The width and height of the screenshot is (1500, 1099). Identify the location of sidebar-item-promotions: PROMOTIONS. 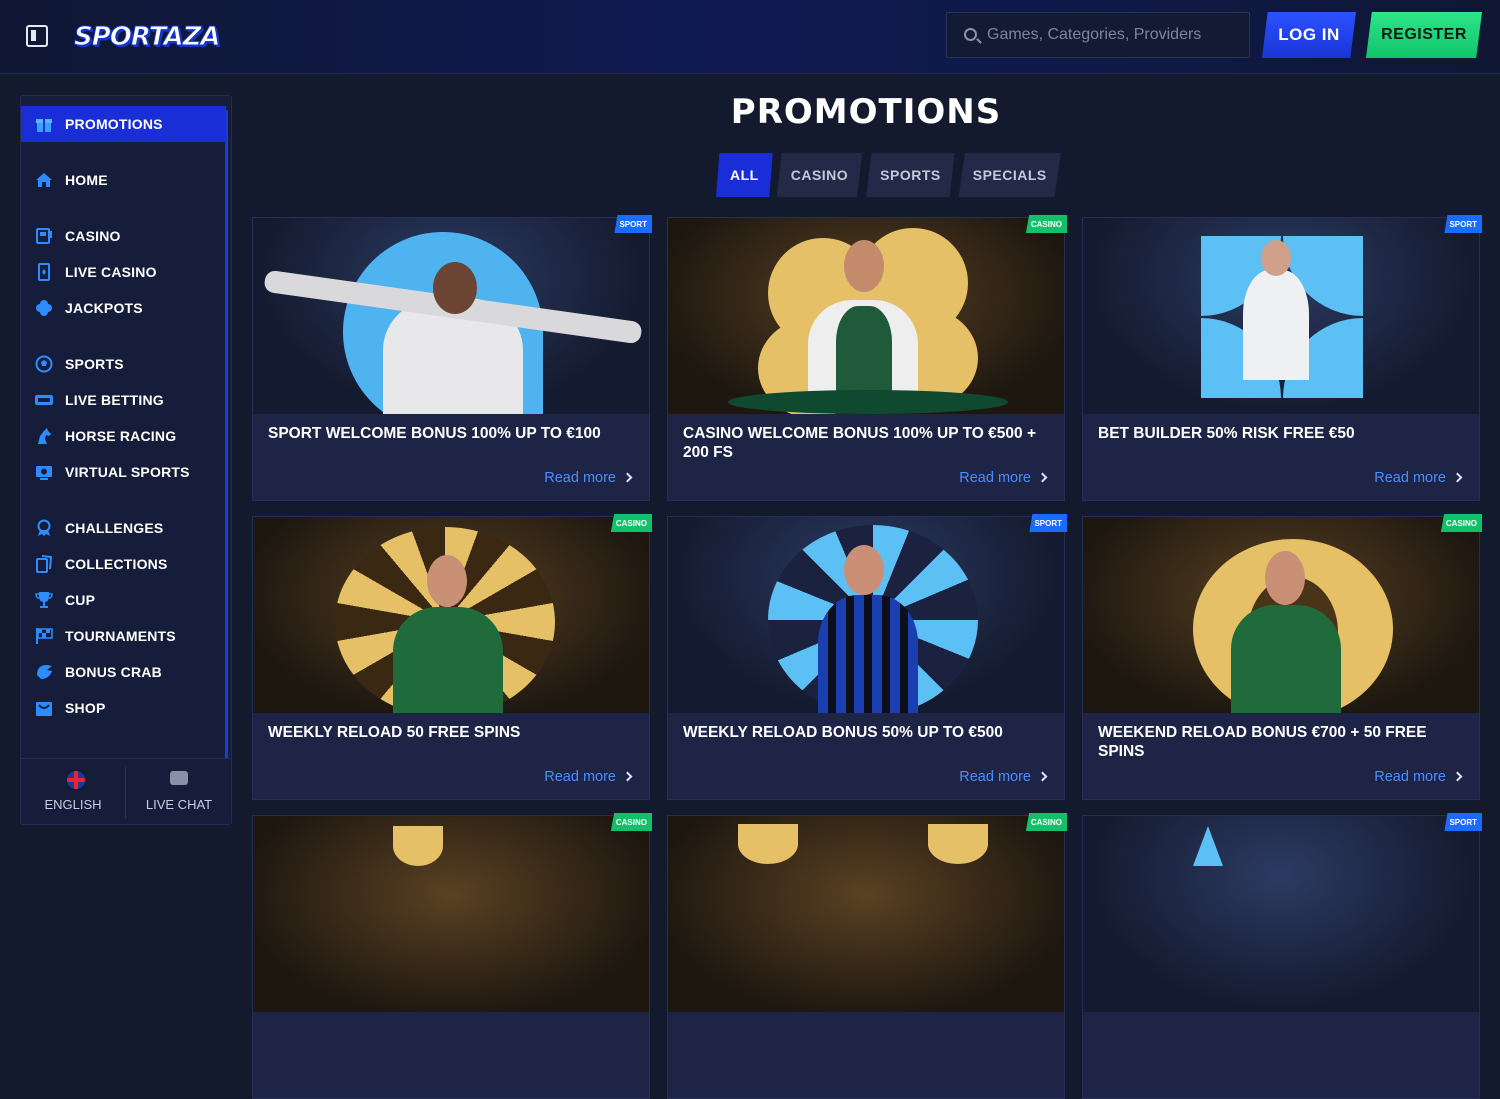
(123, 124).